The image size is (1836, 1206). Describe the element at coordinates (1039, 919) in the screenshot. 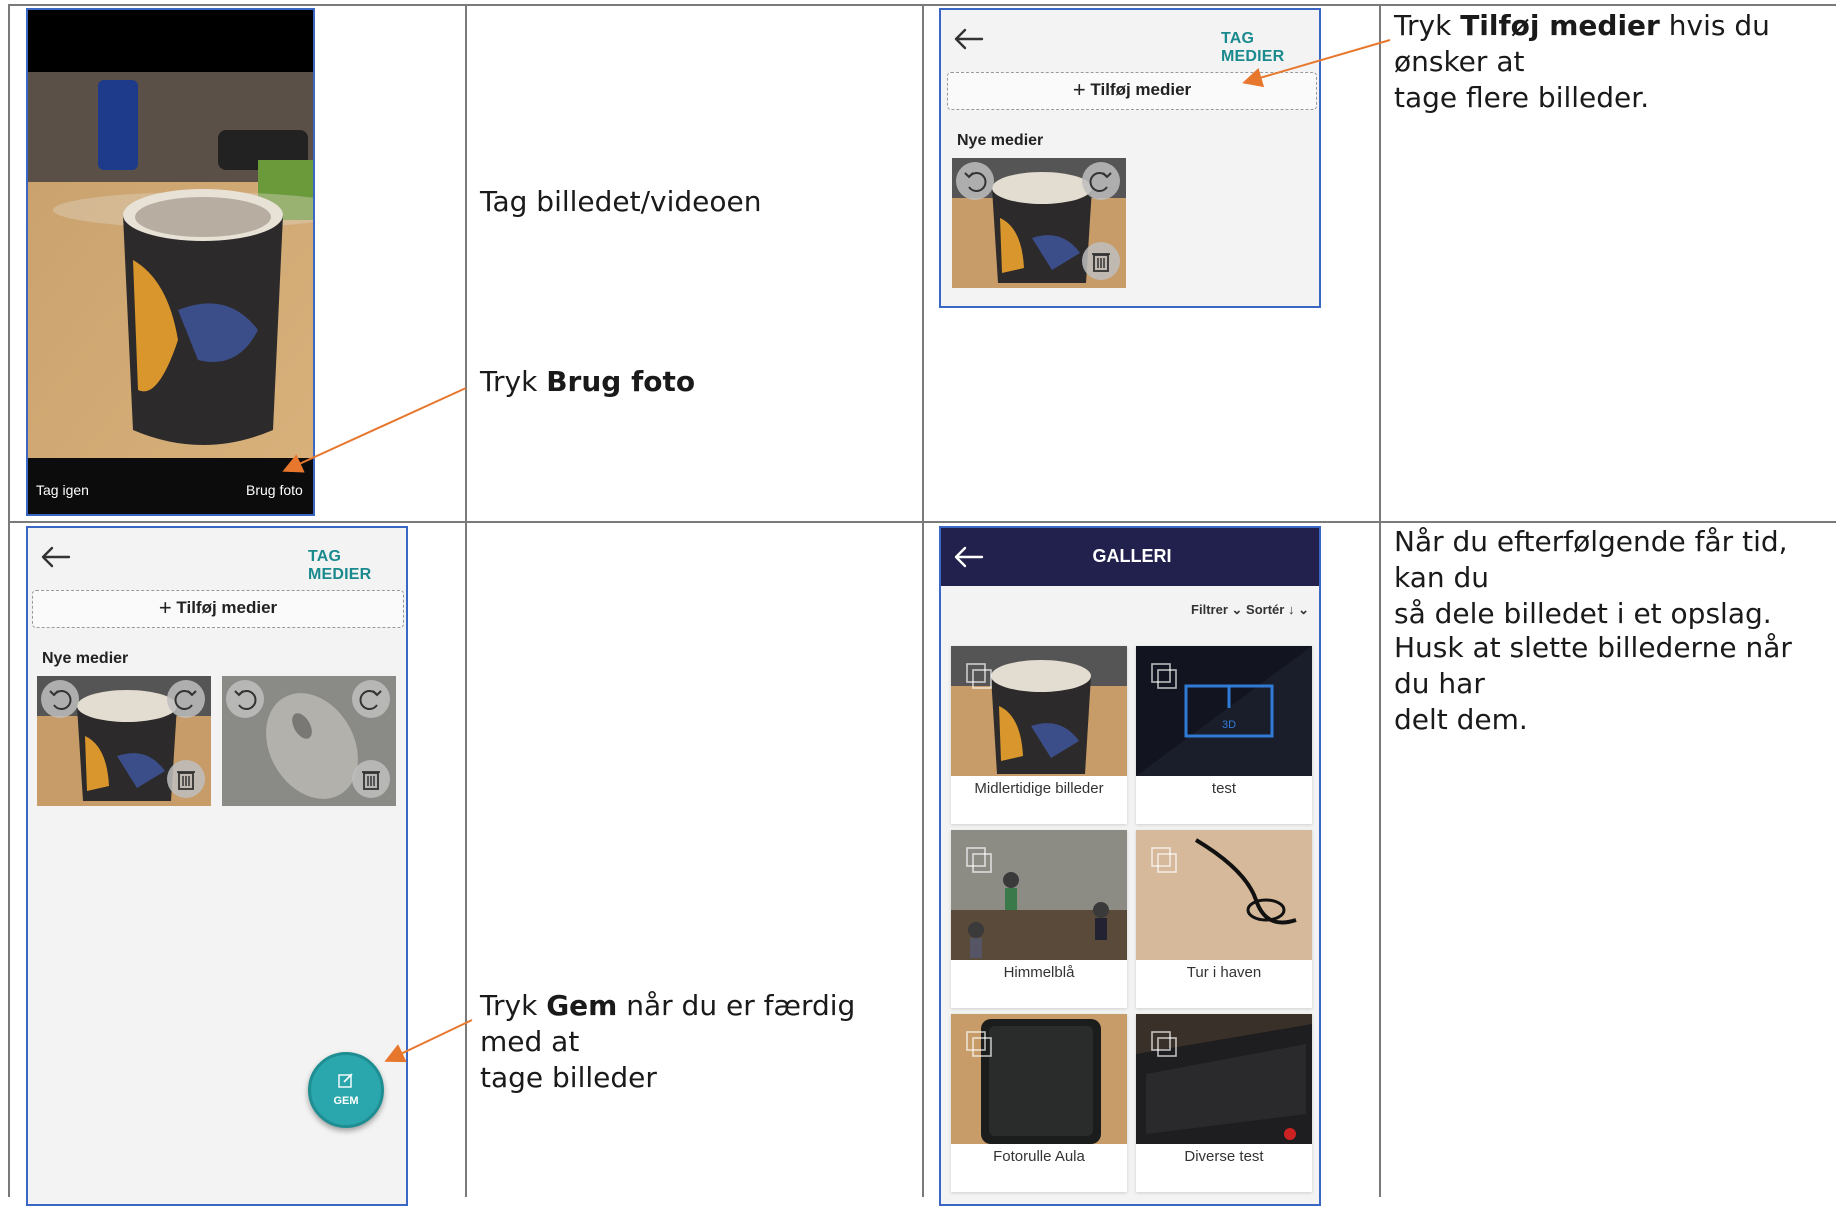

I see `album-tile: Himmelblå` at that location.